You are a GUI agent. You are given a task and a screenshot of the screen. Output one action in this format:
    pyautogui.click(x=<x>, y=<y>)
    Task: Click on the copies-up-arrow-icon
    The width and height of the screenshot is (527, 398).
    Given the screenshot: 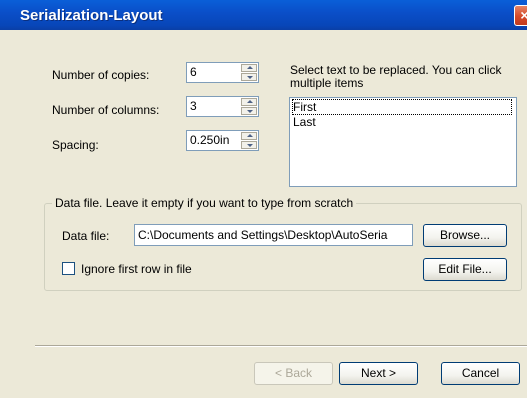 What is the action you would take?
    pyautogui.click(x=249, y=68)
    